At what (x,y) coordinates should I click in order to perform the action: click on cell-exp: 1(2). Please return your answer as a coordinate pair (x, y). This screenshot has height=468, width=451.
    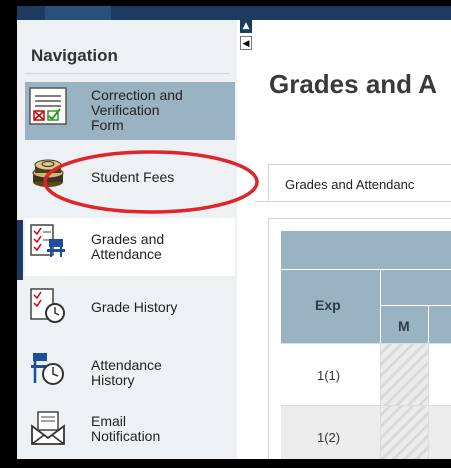
    Looking at the image, I should click on (331, 432).